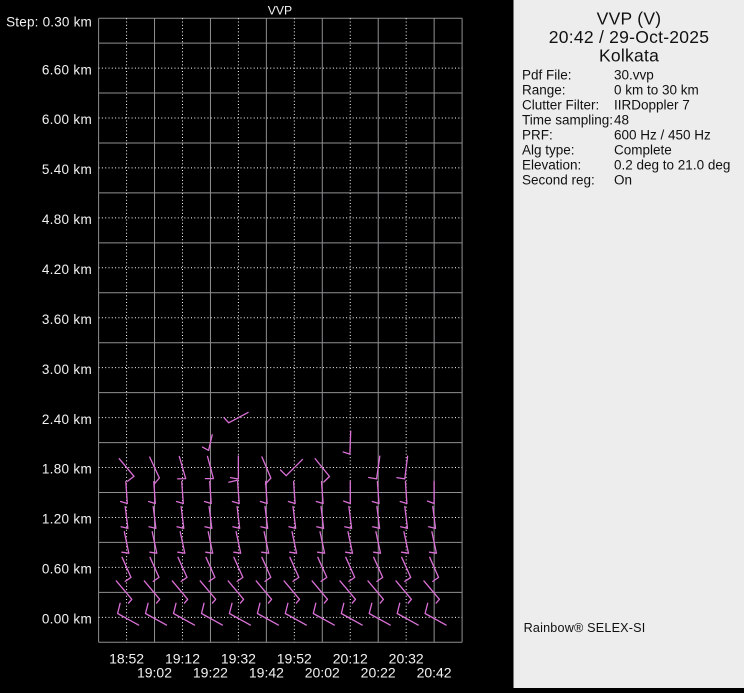 The width and height of the screenshot is (744, 693). I want to click on svg-text: Clutter Filter:, so click(560, 104).